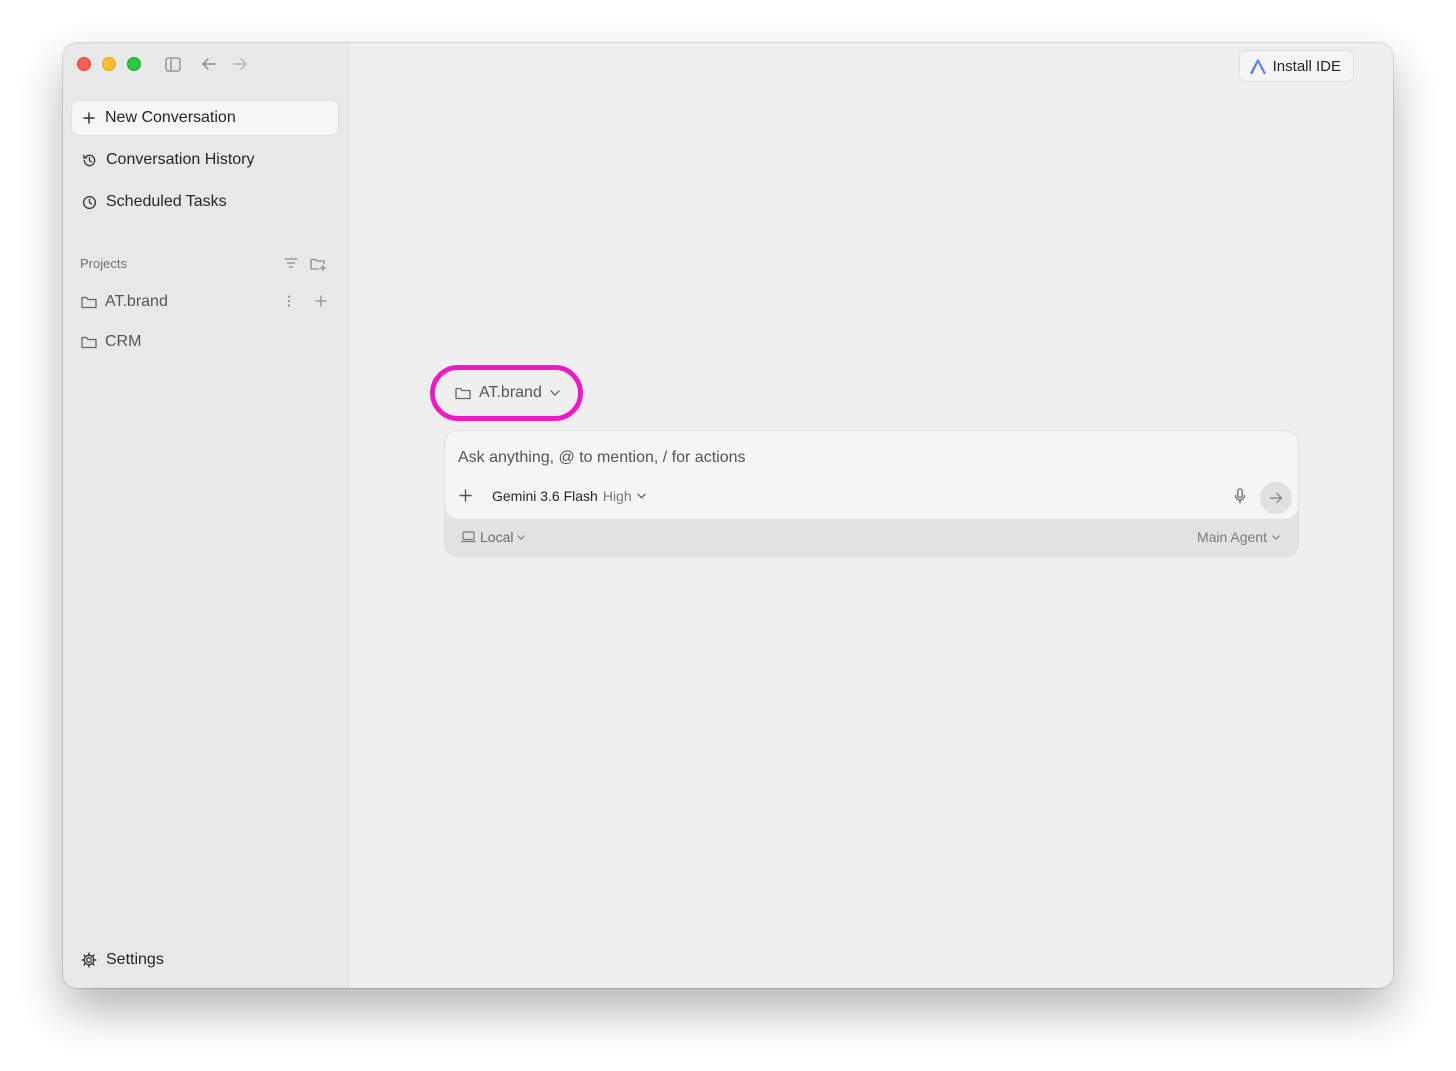 This screenshot has width=1456, height=1071. Describe the element at coordinates (1240, 496) in the screenshot. I see `mic-icon` at that location.